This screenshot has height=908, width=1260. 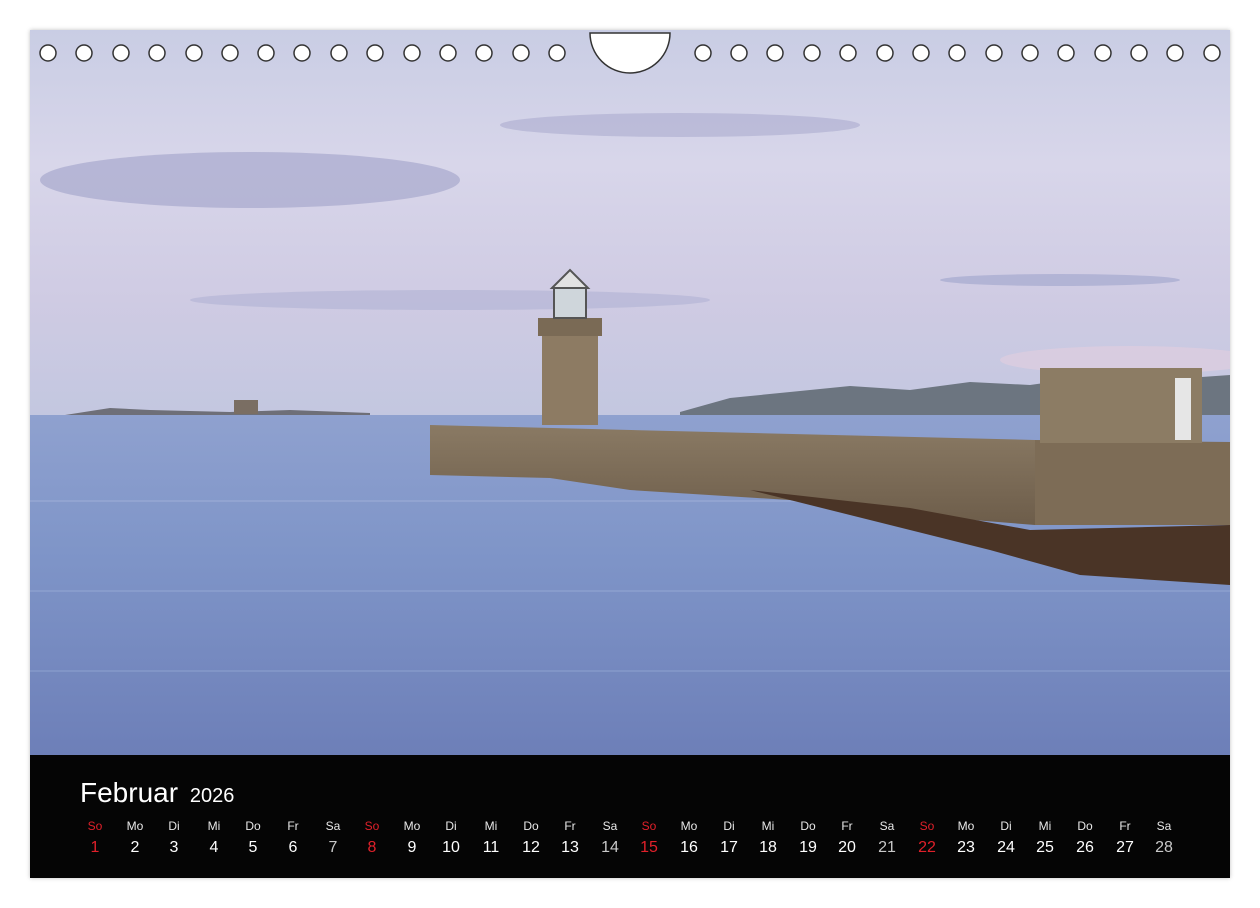 What do you see at coordinates (253, 839) in the screenshot?
I see `calendar-day: Do 5` at bounding box center [253, 839].